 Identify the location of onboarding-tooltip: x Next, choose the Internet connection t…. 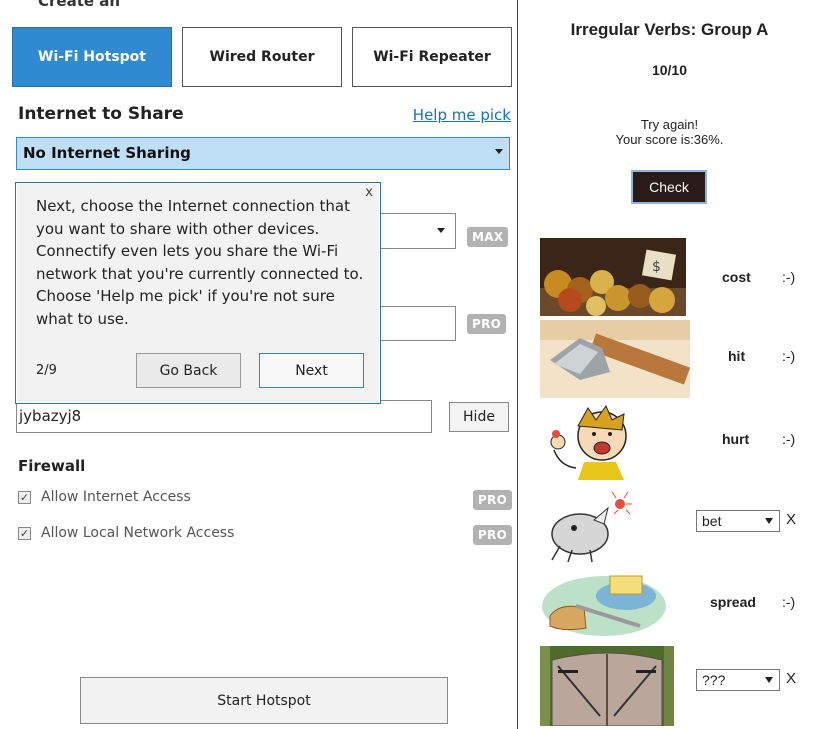
(198, 293).